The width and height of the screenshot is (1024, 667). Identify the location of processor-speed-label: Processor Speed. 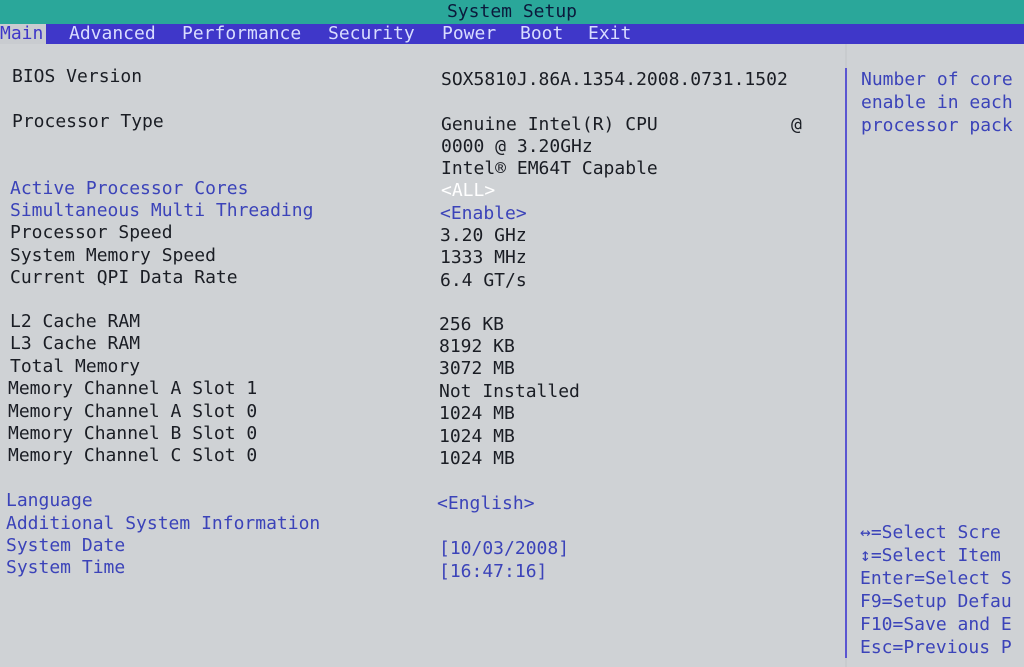
(91, 232).